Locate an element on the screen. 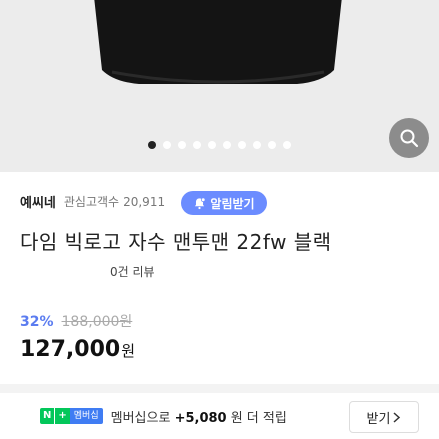 Image resolution: width=439 pixels, height=439 pixels. badge-label: 멤버십 is located at coordinates (86, 416).